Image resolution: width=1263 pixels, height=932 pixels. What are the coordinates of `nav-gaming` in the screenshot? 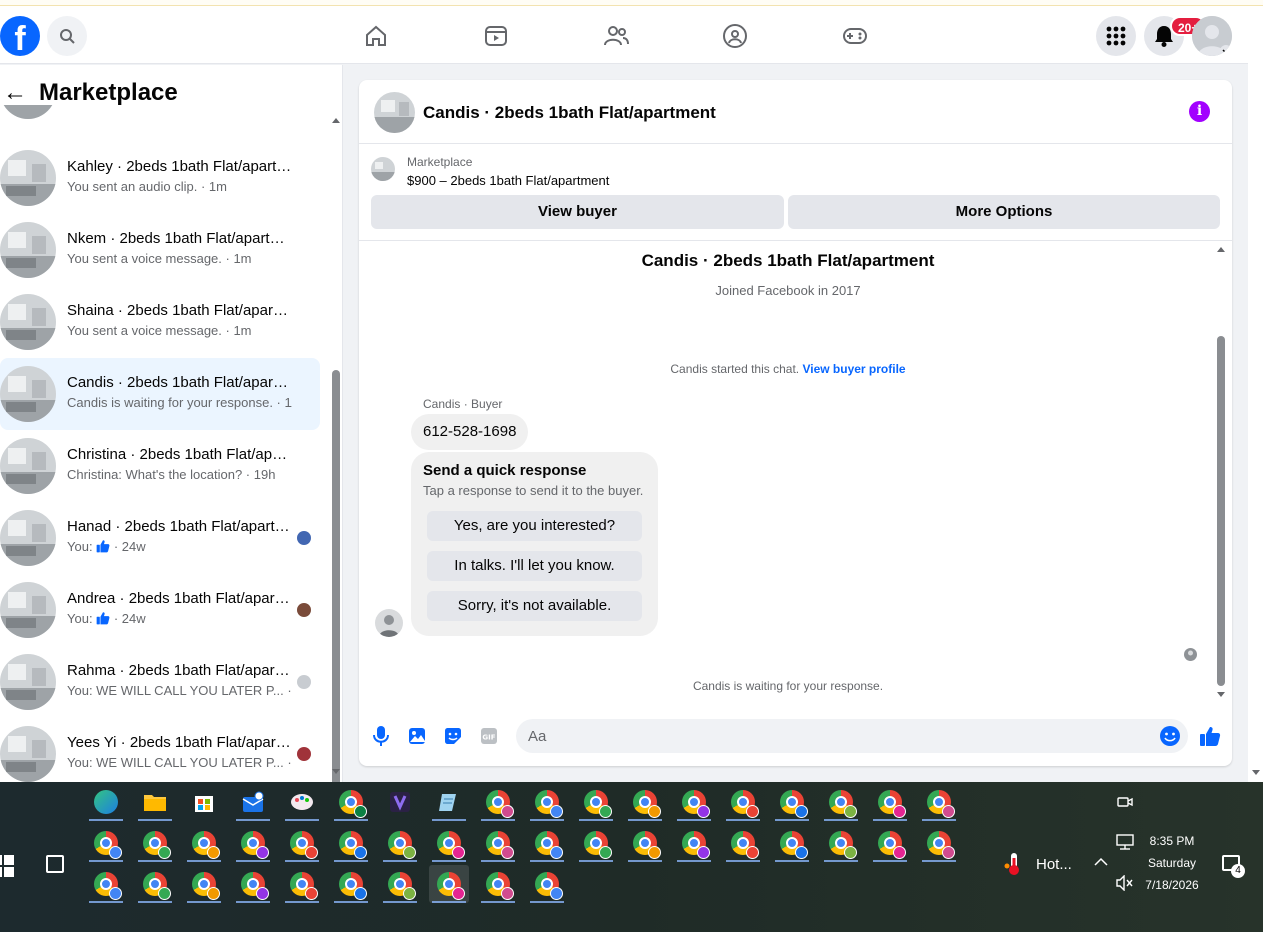 It's located at (855, 36).